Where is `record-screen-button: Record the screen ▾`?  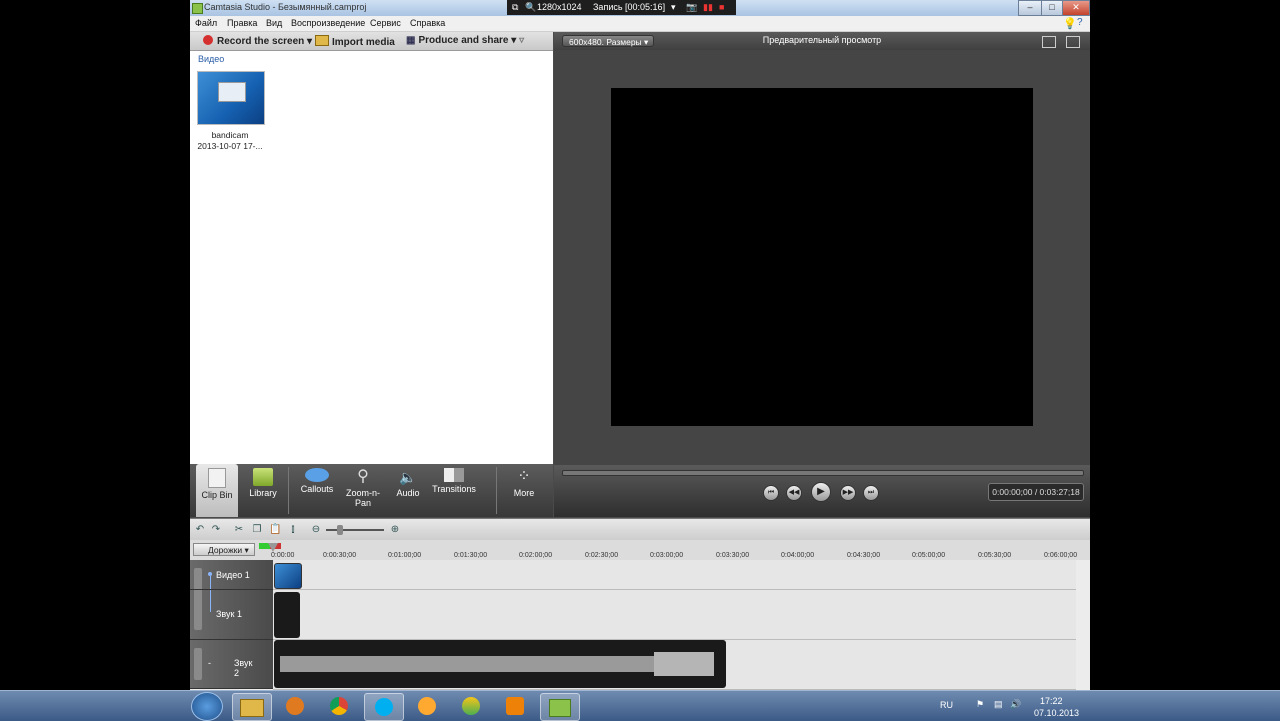 record-screen-button: Record the screen ▾ is located at coordinates (257, 41).